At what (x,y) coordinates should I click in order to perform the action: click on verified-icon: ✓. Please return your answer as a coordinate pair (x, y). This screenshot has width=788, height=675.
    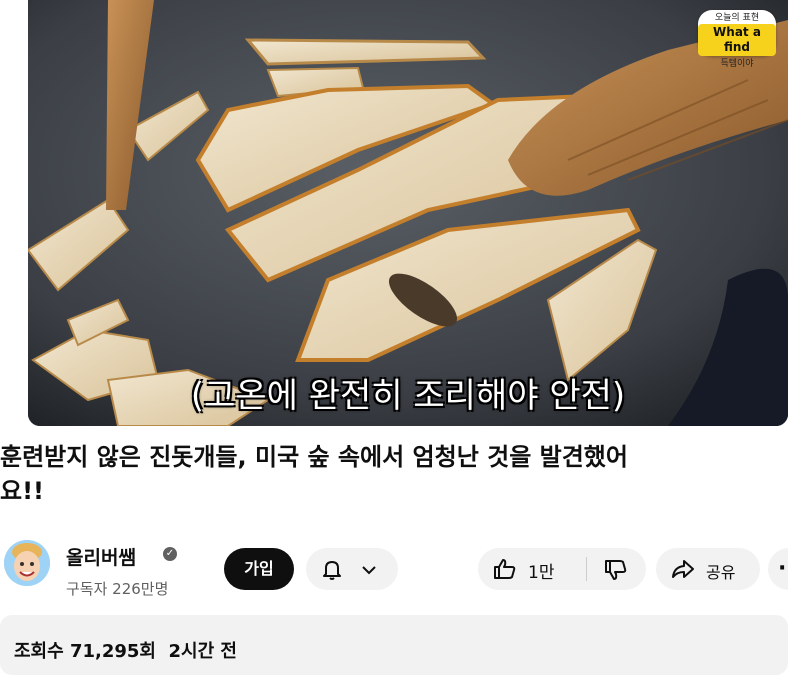
    Looking at the image, I should click on (170, 554).